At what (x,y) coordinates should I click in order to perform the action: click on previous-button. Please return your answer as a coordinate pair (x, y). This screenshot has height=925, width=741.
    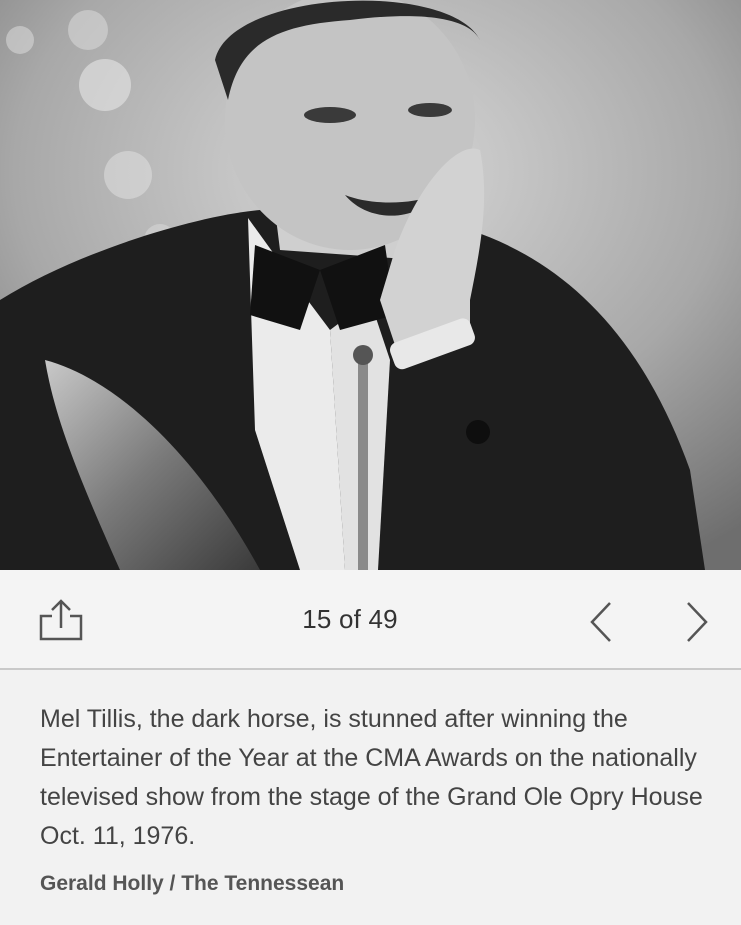
    Looking at the image, I should click on (602, 622).